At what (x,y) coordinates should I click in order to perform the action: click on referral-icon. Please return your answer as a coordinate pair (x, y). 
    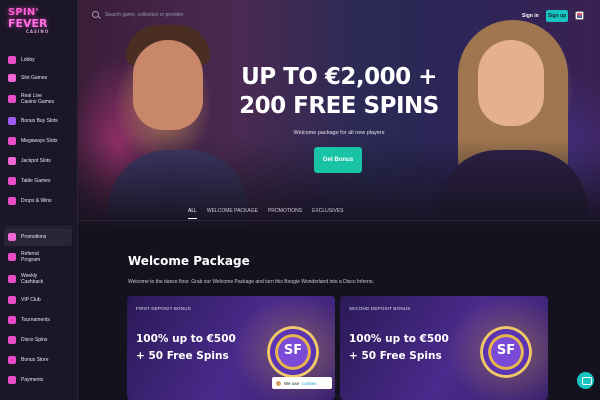
    Looking at the image, I should click on (12, 257).